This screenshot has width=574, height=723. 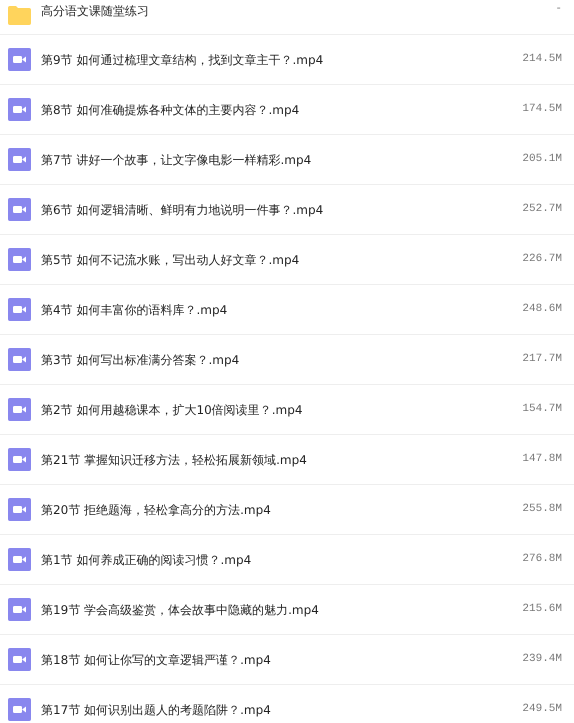 What do you see at coordinates (281, 59) in the screenshot?
I see `file-name: 第9节 如何通过梳理文章结构，找到文章主干？.mp4` at bounding box center [281, 59].